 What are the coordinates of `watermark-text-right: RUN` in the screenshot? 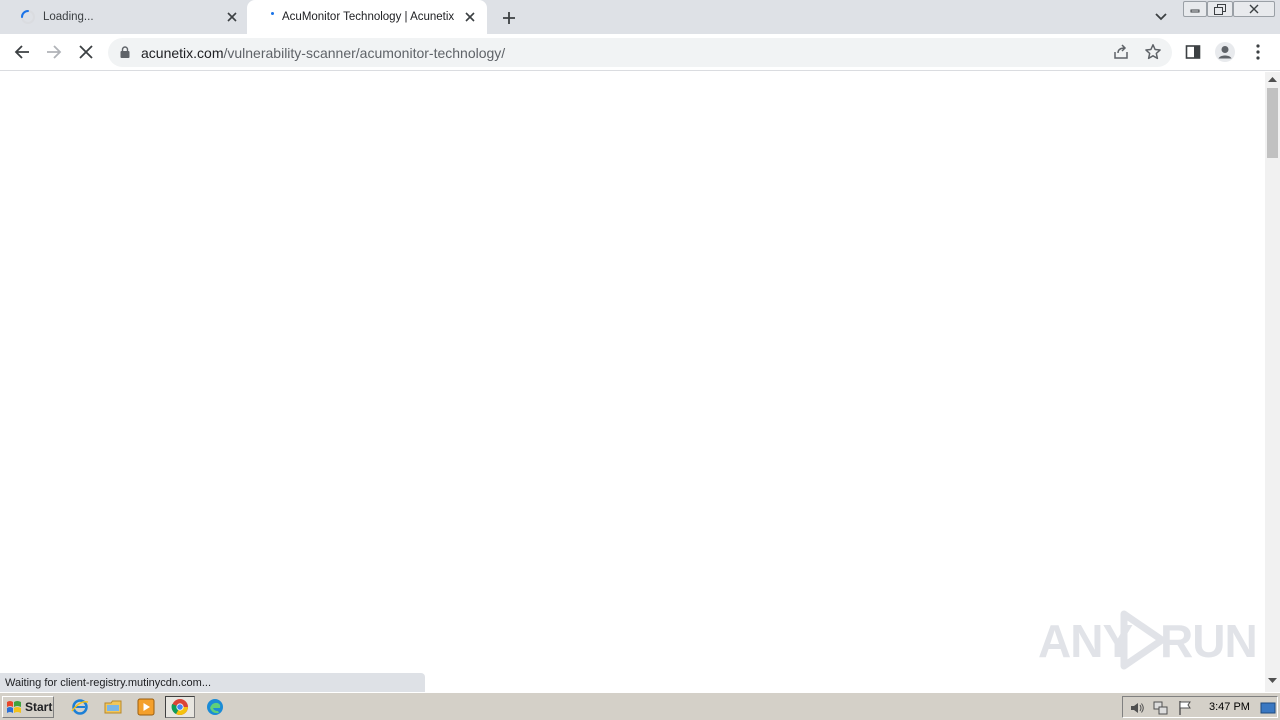 It's located at (1209, 641).